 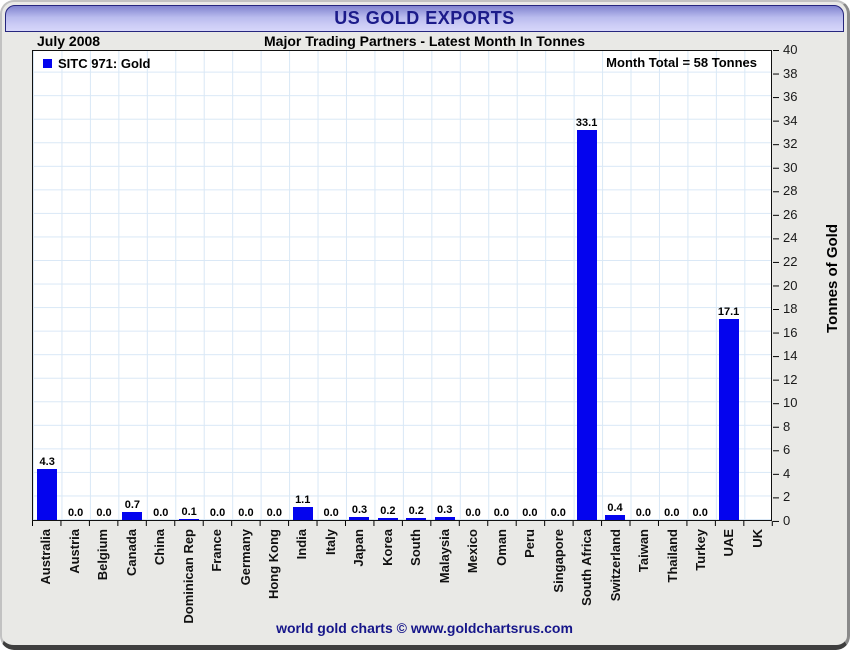 I want to click on x-tick-cell: Canada, so click(x=131, y=581).